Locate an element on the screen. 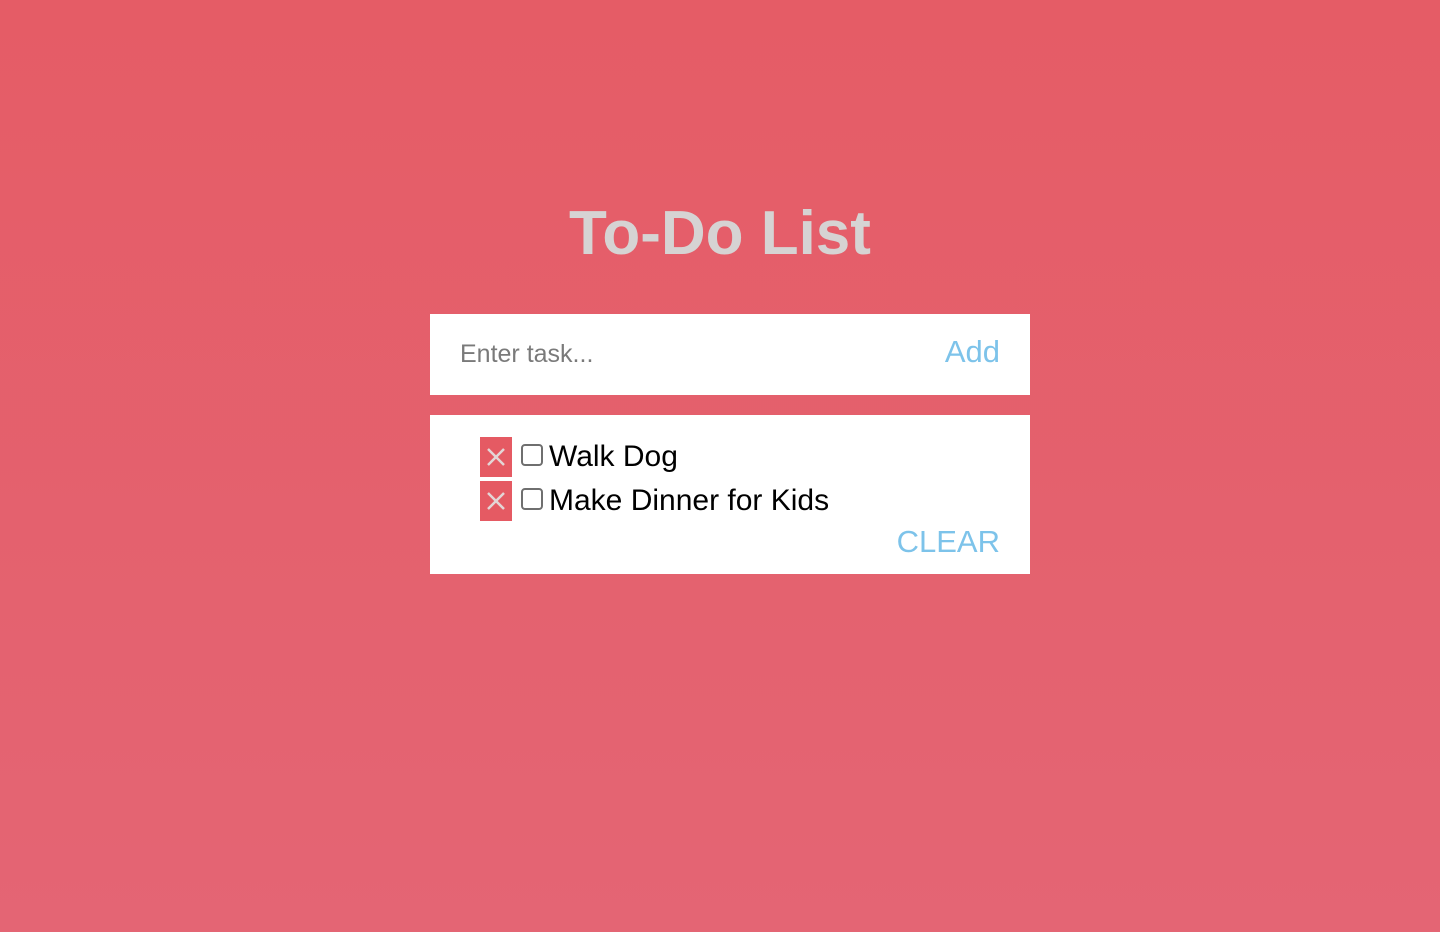 The width and height of the screenshot is (1440, 932). add-button: Add is located at coordinates (972, 352).